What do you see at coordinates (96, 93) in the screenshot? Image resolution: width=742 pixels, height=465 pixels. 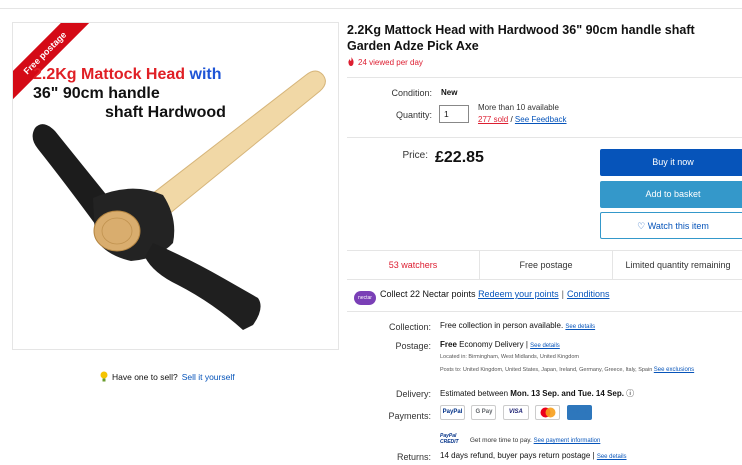 I see `promo-line-2: 36" 90cm handle` at bounding box center [96, 93].